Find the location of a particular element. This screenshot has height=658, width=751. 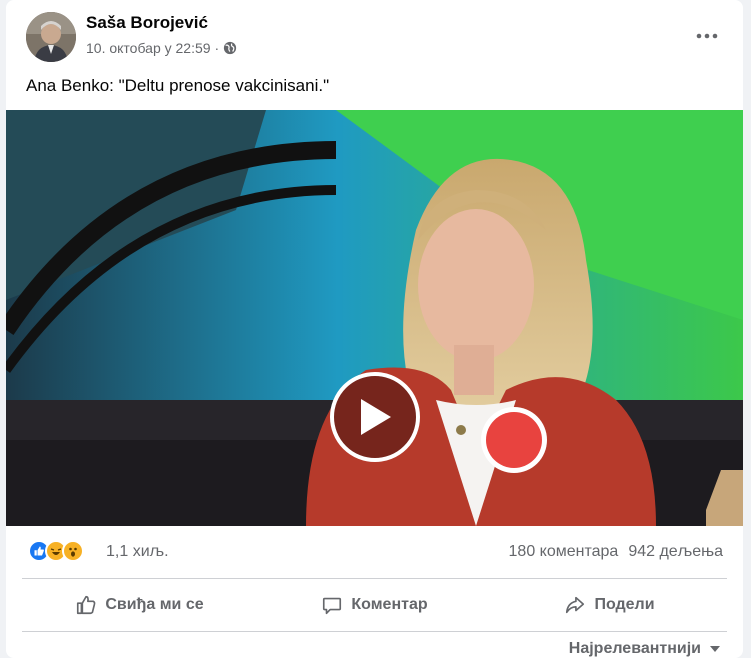

shares-count: 942 дељења is located at coordinates (675, 552).